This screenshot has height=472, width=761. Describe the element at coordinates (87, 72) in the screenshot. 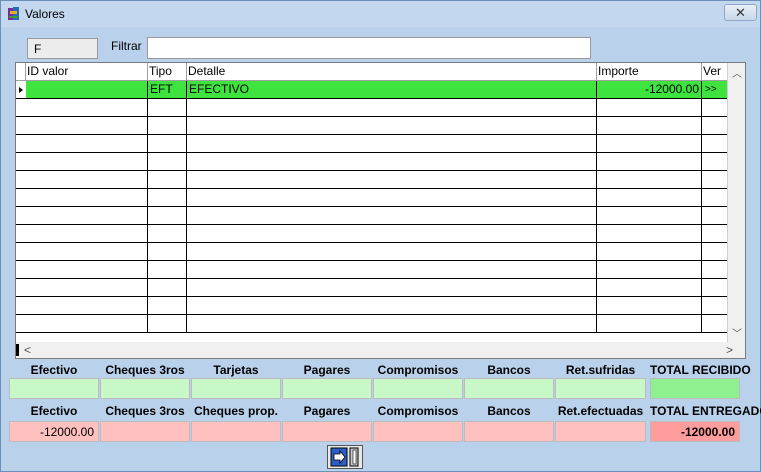

I see `column-header-id-valor: ID valor` at that location.